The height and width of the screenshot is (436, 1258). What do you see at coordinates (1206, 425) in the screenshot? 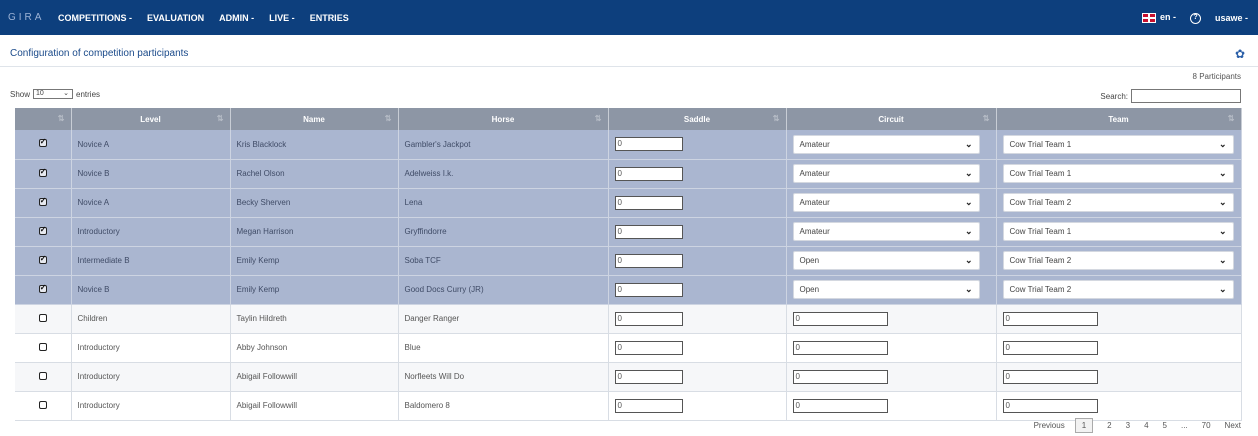
I see `pagination-page-70: 70` at bounding box center [1206, 425].